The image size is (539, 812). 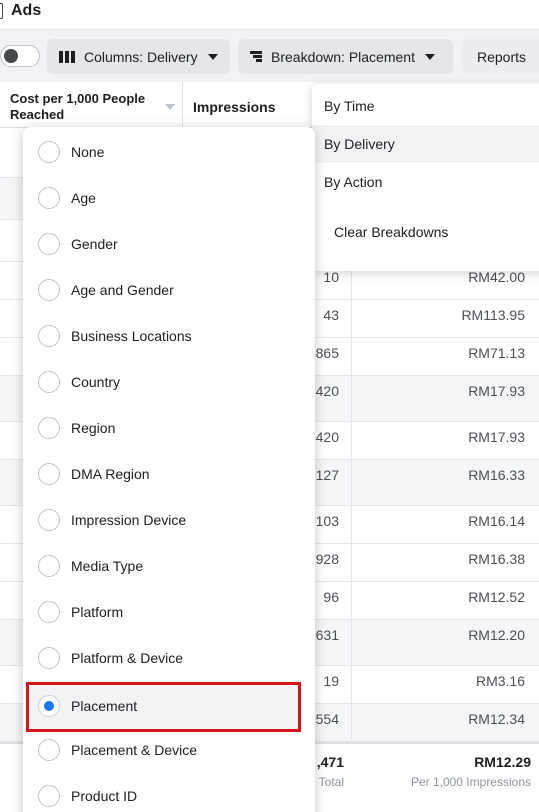 I want to click on reports-label: Reports, so click(x=502, y=56).